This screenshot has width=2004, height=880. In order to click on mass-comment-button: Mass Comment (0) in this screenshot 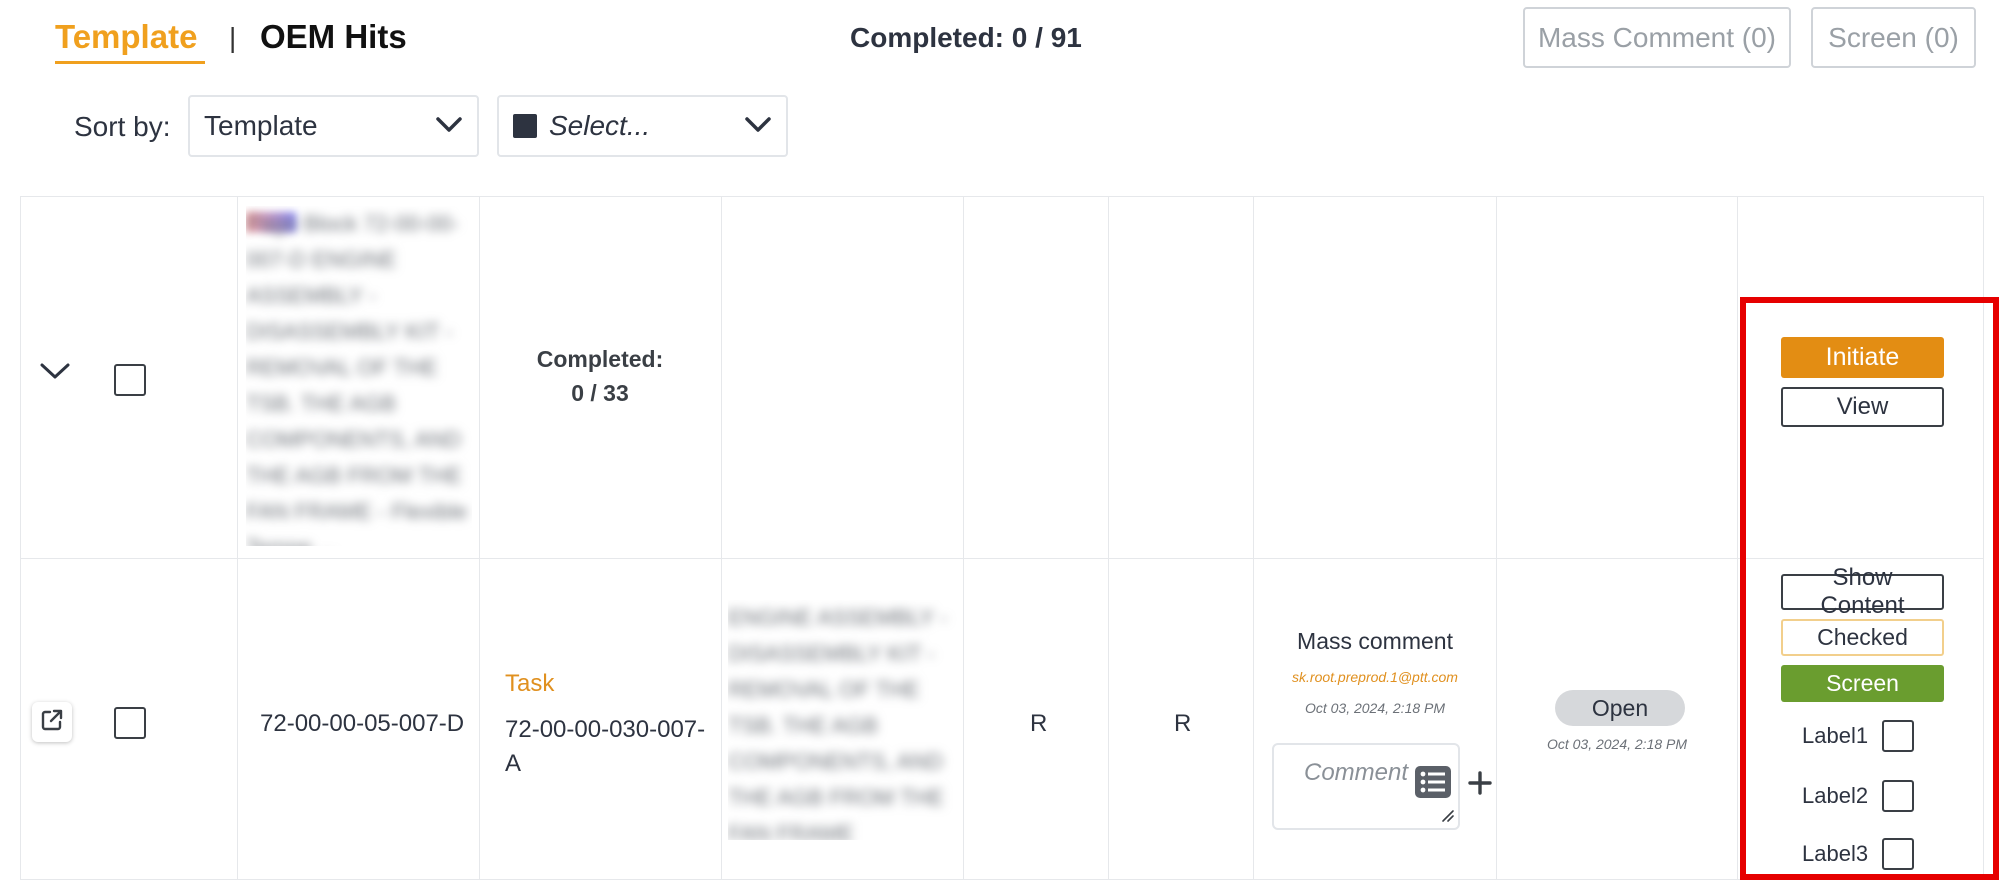, I will do `click(1657, 37)`.